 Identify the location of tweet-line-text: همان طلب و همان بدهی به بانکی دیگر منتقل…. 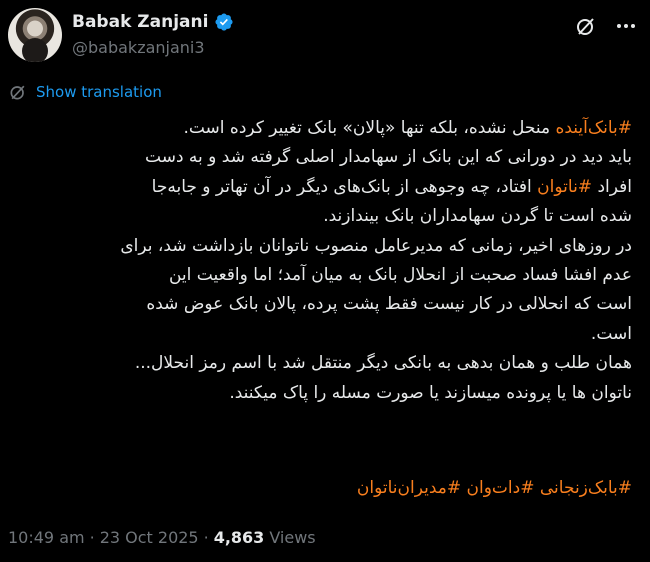
(383, 363).